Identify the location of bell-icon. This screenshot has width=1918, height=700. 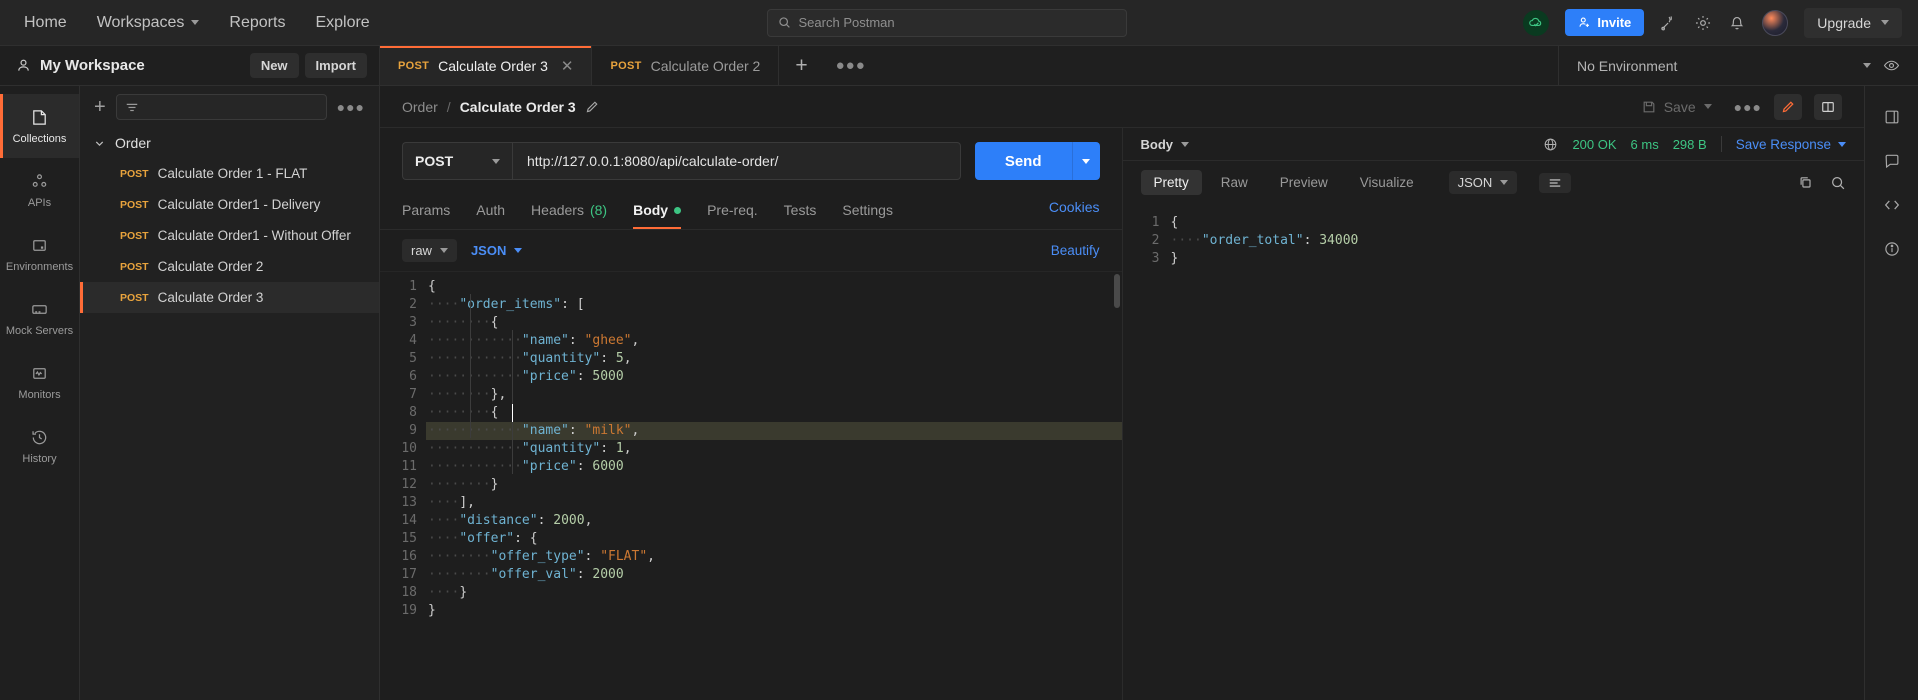
(1737, 23).